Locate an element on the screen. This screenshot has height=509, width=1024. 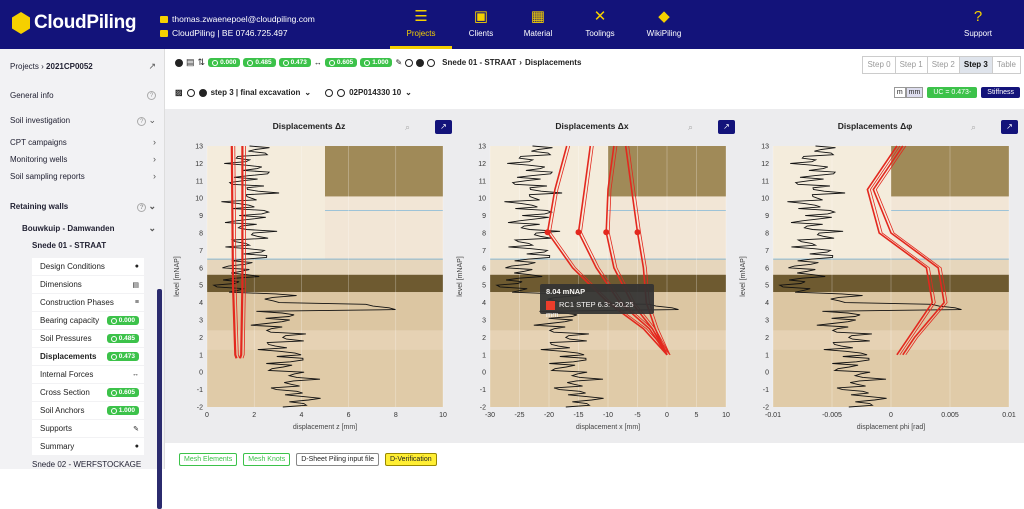
x-tick-label: -30 is located at coordinates (490, 415).